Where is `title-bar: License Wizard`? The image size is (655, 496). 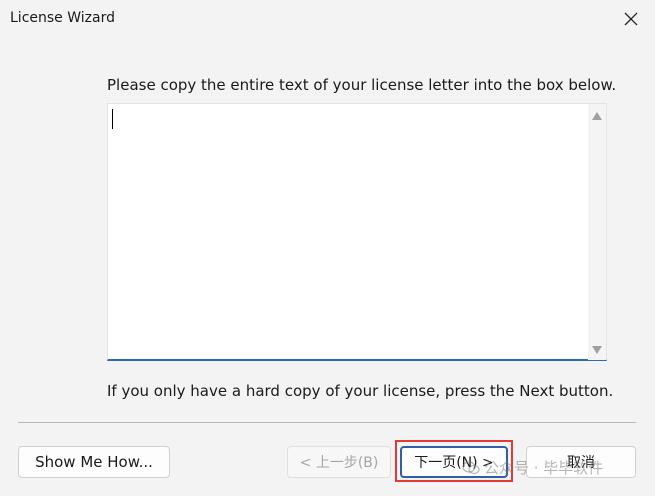 title-bar: License Wizard is located at coordinates (327, 19).